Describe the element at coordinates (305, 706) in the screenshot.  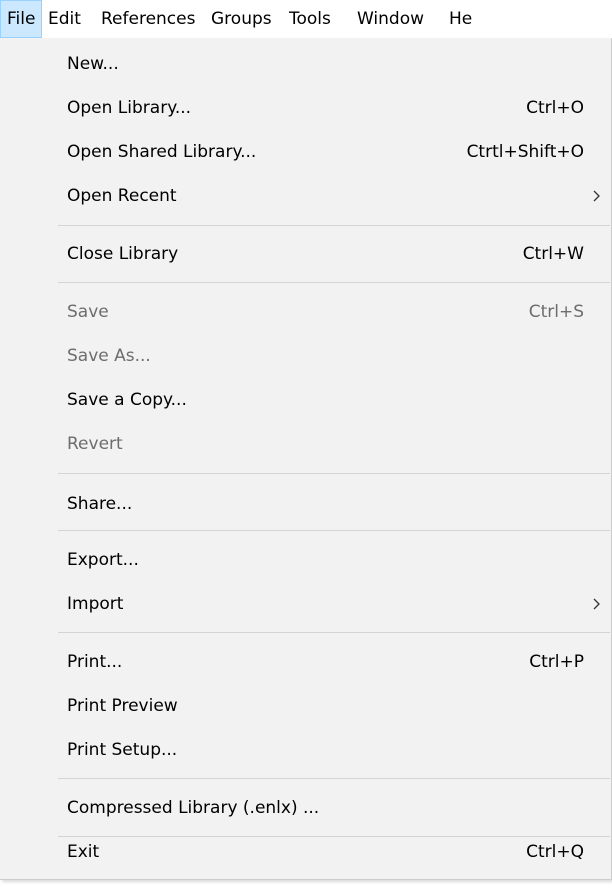
I see `menu-item-print-preview: Print Preview` at that location.